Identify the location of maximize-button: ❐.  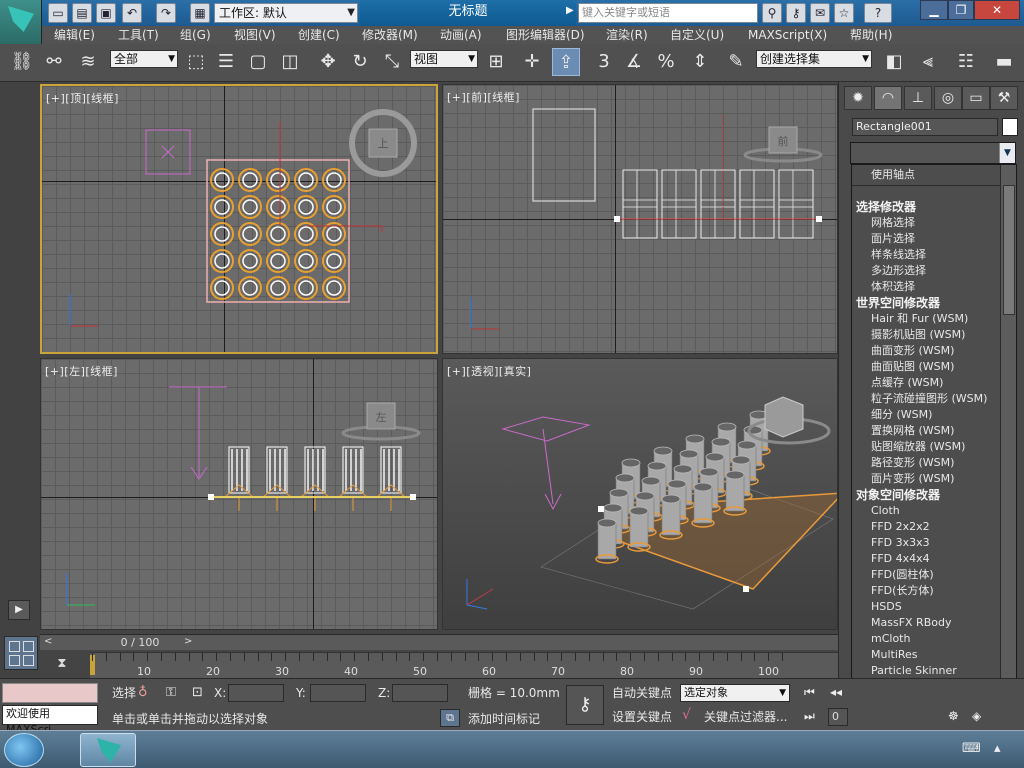
(961, 10).